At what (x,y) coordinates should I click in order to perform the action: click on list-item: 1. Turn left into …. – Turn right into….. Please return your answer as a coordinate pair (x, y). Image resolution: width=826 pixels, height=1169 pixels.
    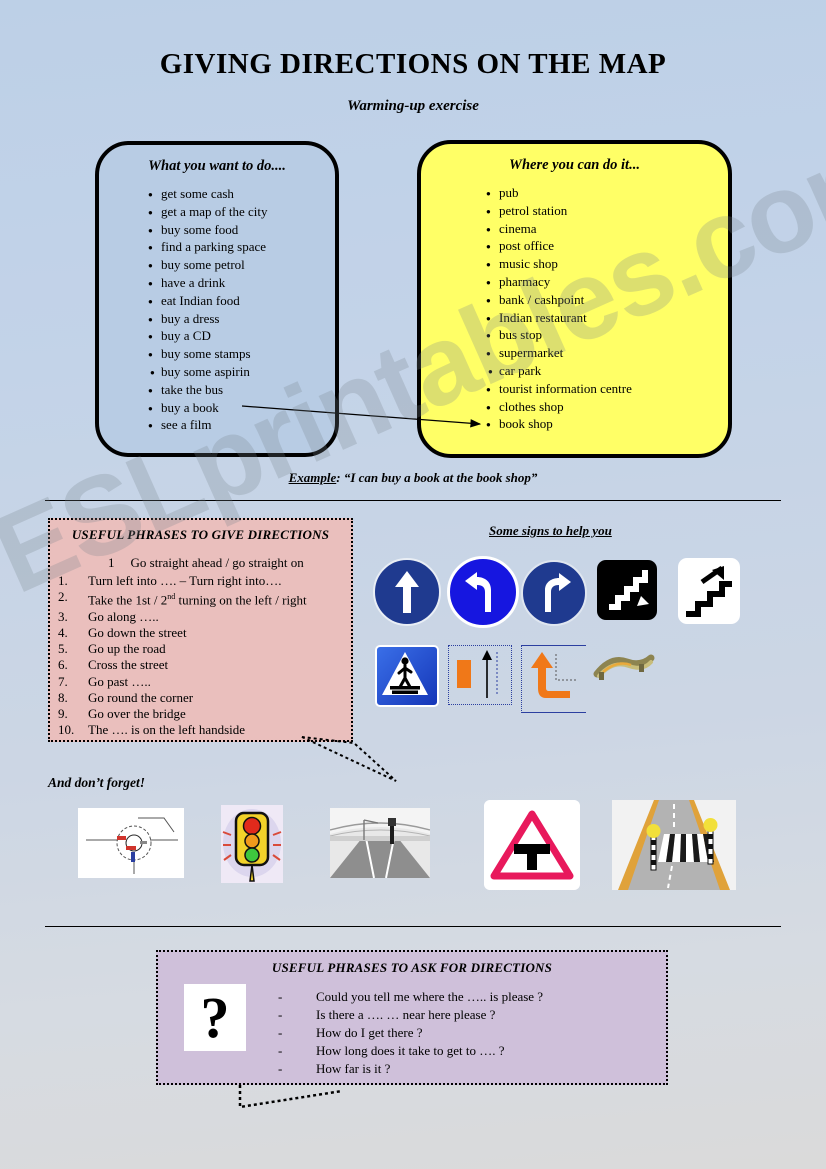
    Looking at the image, I should click on (204, 581).